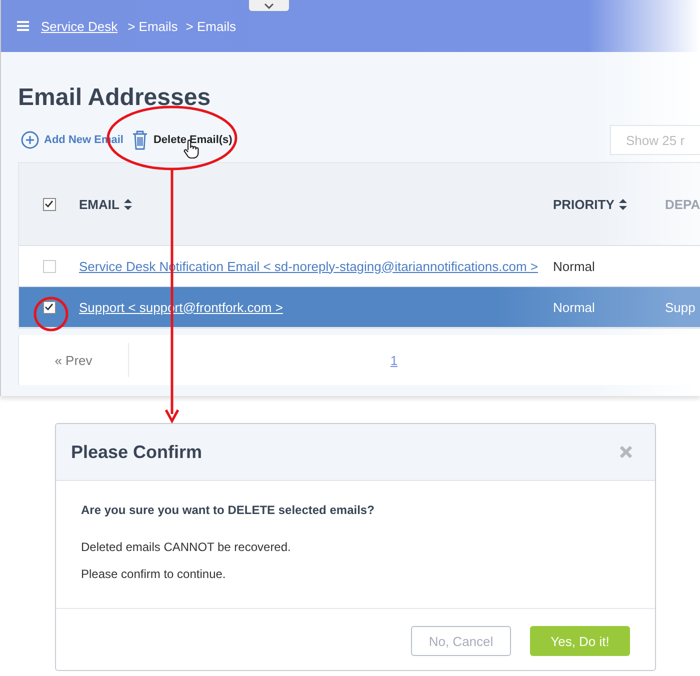 The image size is (700, 676). What do you see at coordinates (154, 574) in the screenshot?
I see `dialog-message: Please confirm to continue.` at bounding box center [154, 574].